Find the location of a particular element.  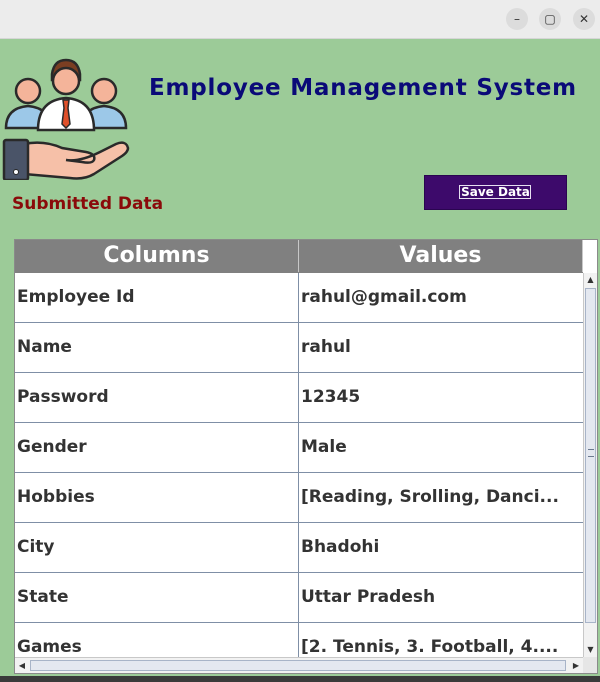

taskbar-strip is located at coordinates (300, 679).